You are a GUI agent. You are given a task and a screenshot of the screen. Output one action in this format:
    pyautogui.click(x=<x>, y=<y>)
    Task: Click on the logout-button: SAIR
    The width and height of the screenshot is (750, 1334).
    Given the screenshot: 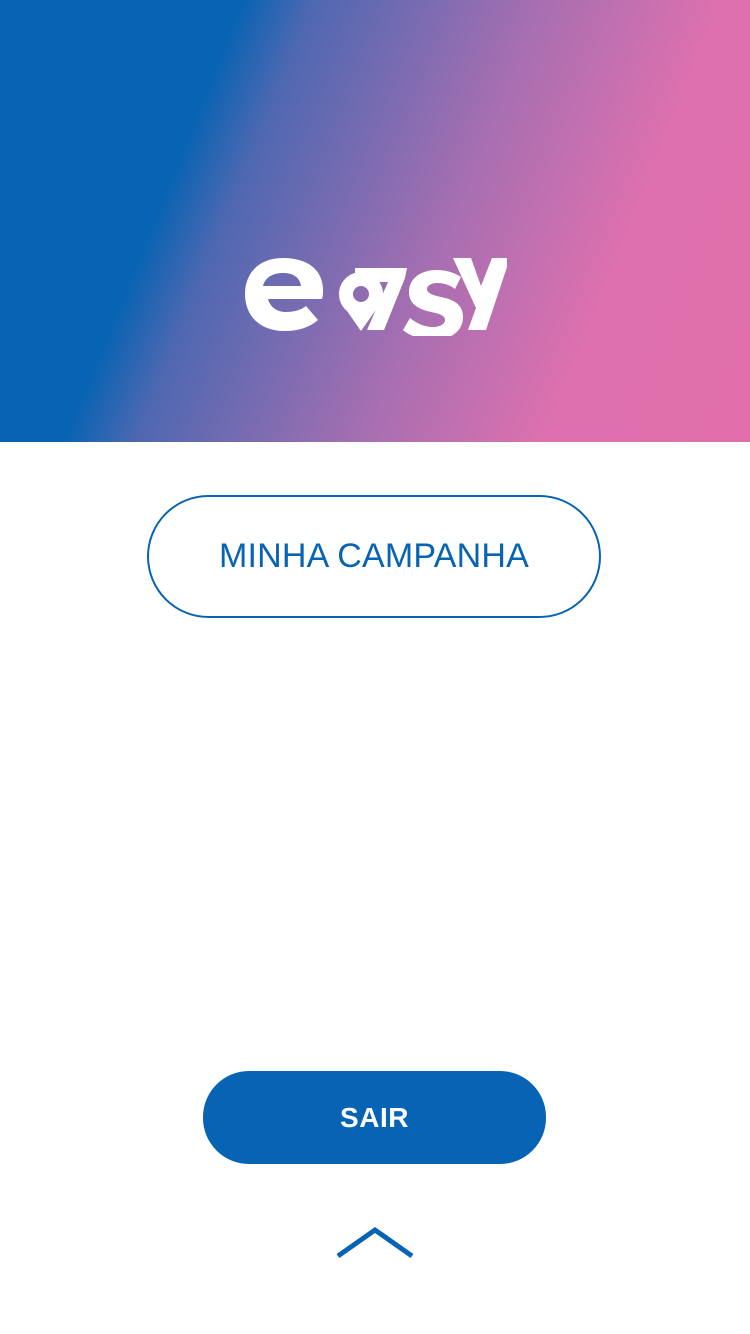 What is the action you would take?
    pyautogui.click(x=374, y=1117)
    